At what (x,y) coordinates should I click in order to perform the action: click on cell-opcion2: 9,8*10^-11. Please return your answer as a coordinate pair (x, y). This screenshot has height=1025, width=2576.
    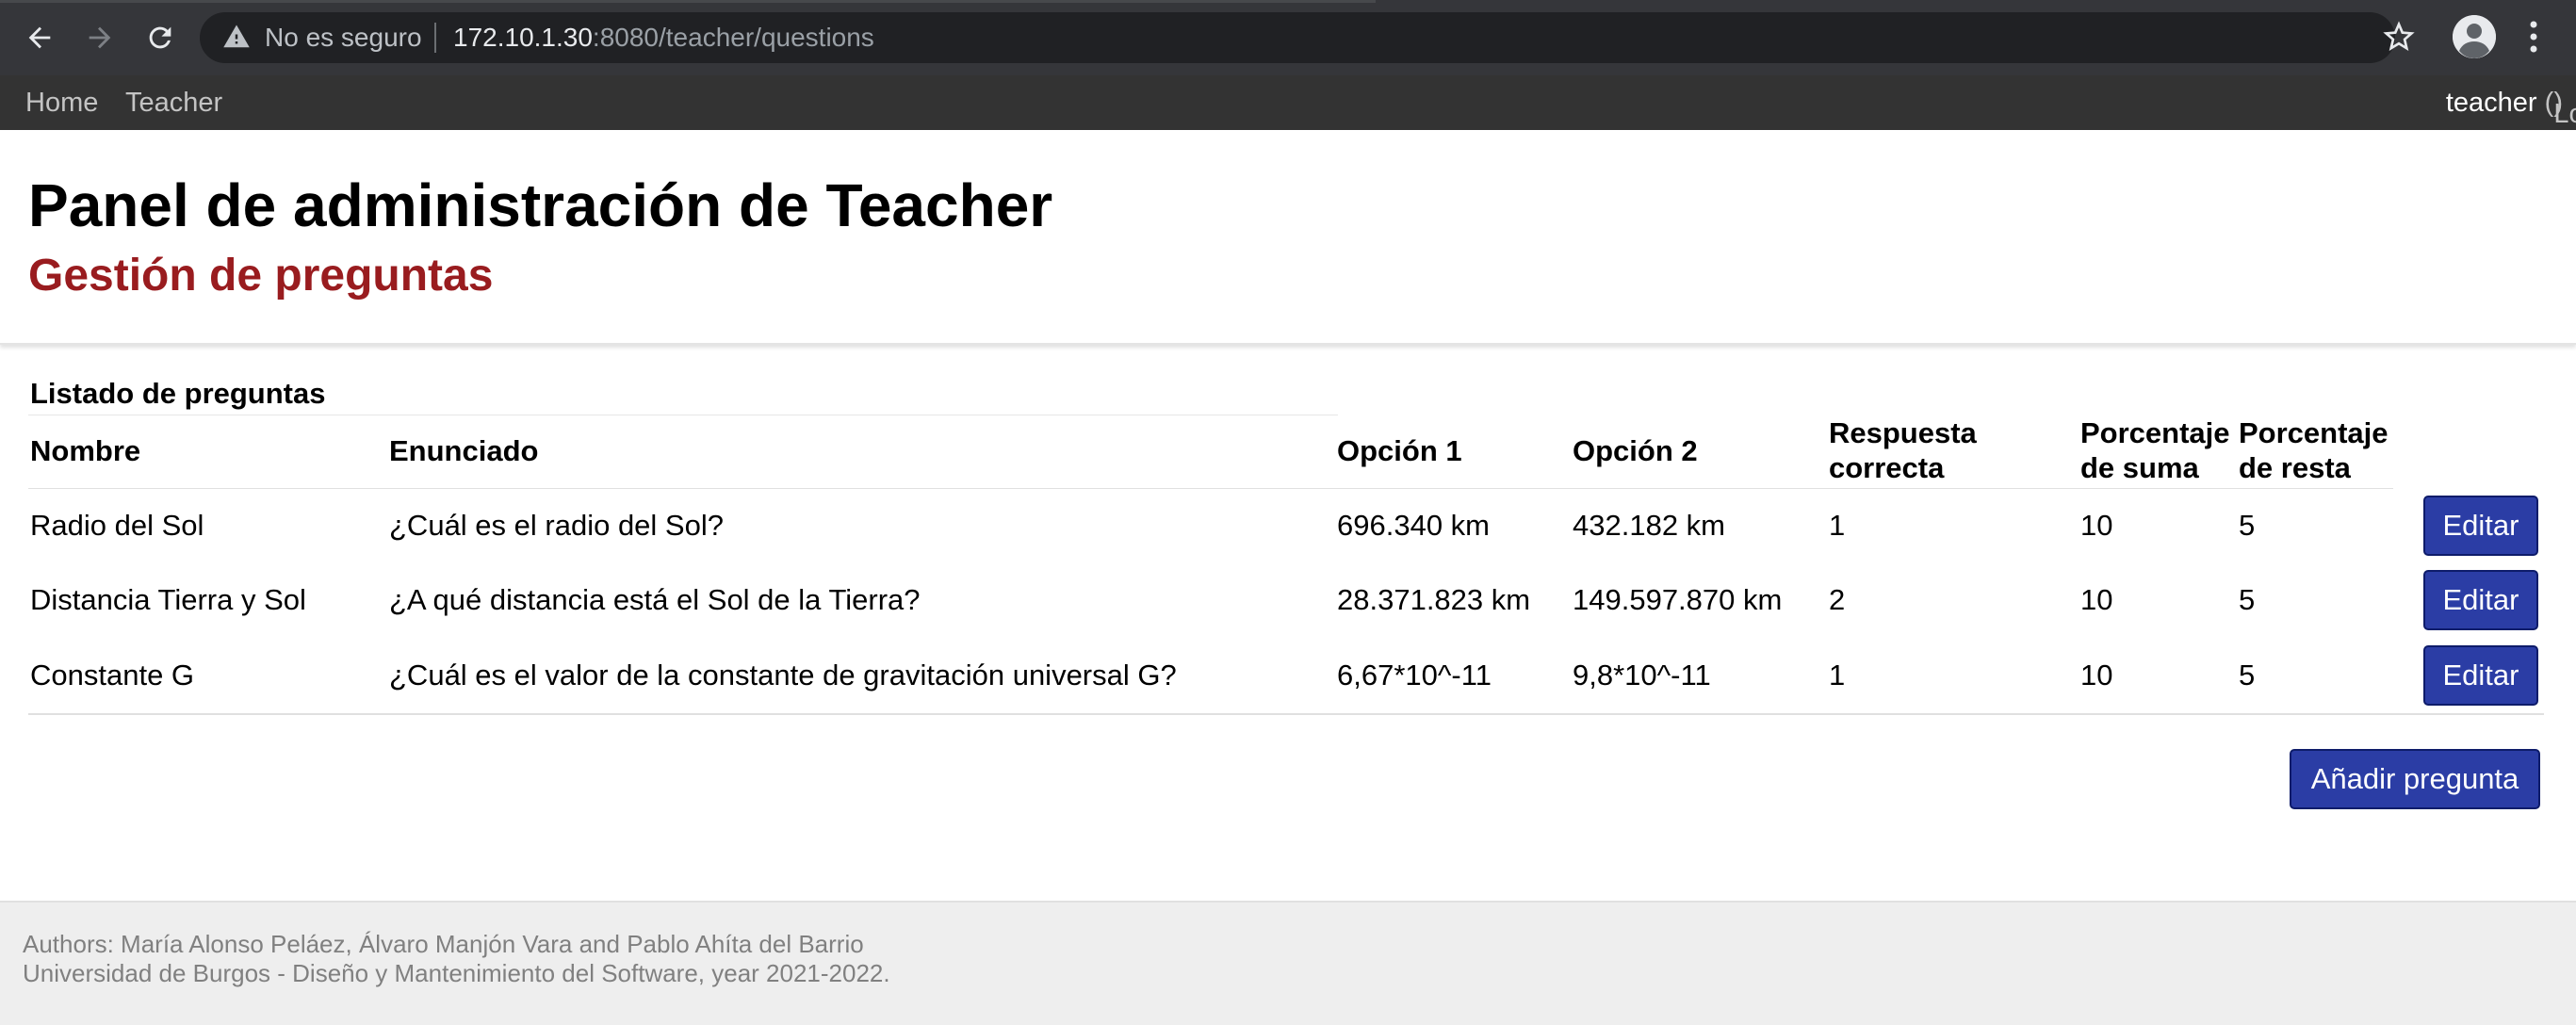
    Looking at the image, I should click on (1642, 675).